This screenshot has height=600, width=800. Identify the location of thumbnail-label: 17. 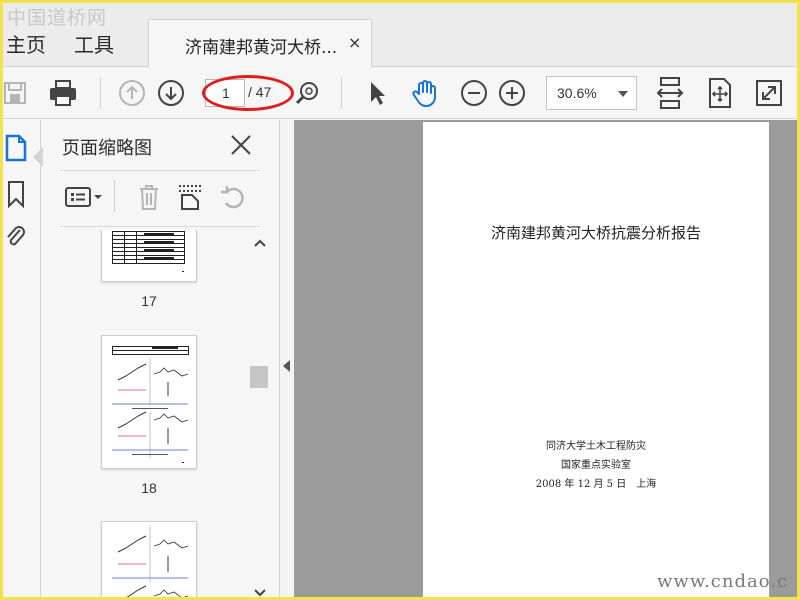
(149, 301).